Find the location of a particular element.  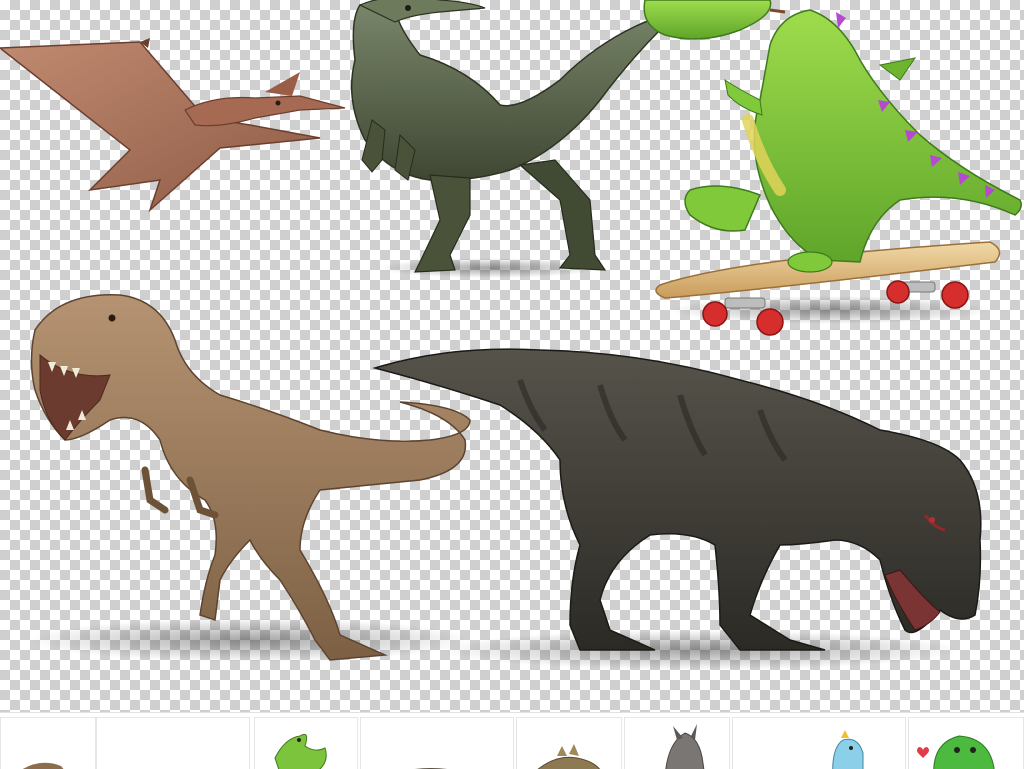

thumbnail-dinosaur is located at coordinates (437, 743).